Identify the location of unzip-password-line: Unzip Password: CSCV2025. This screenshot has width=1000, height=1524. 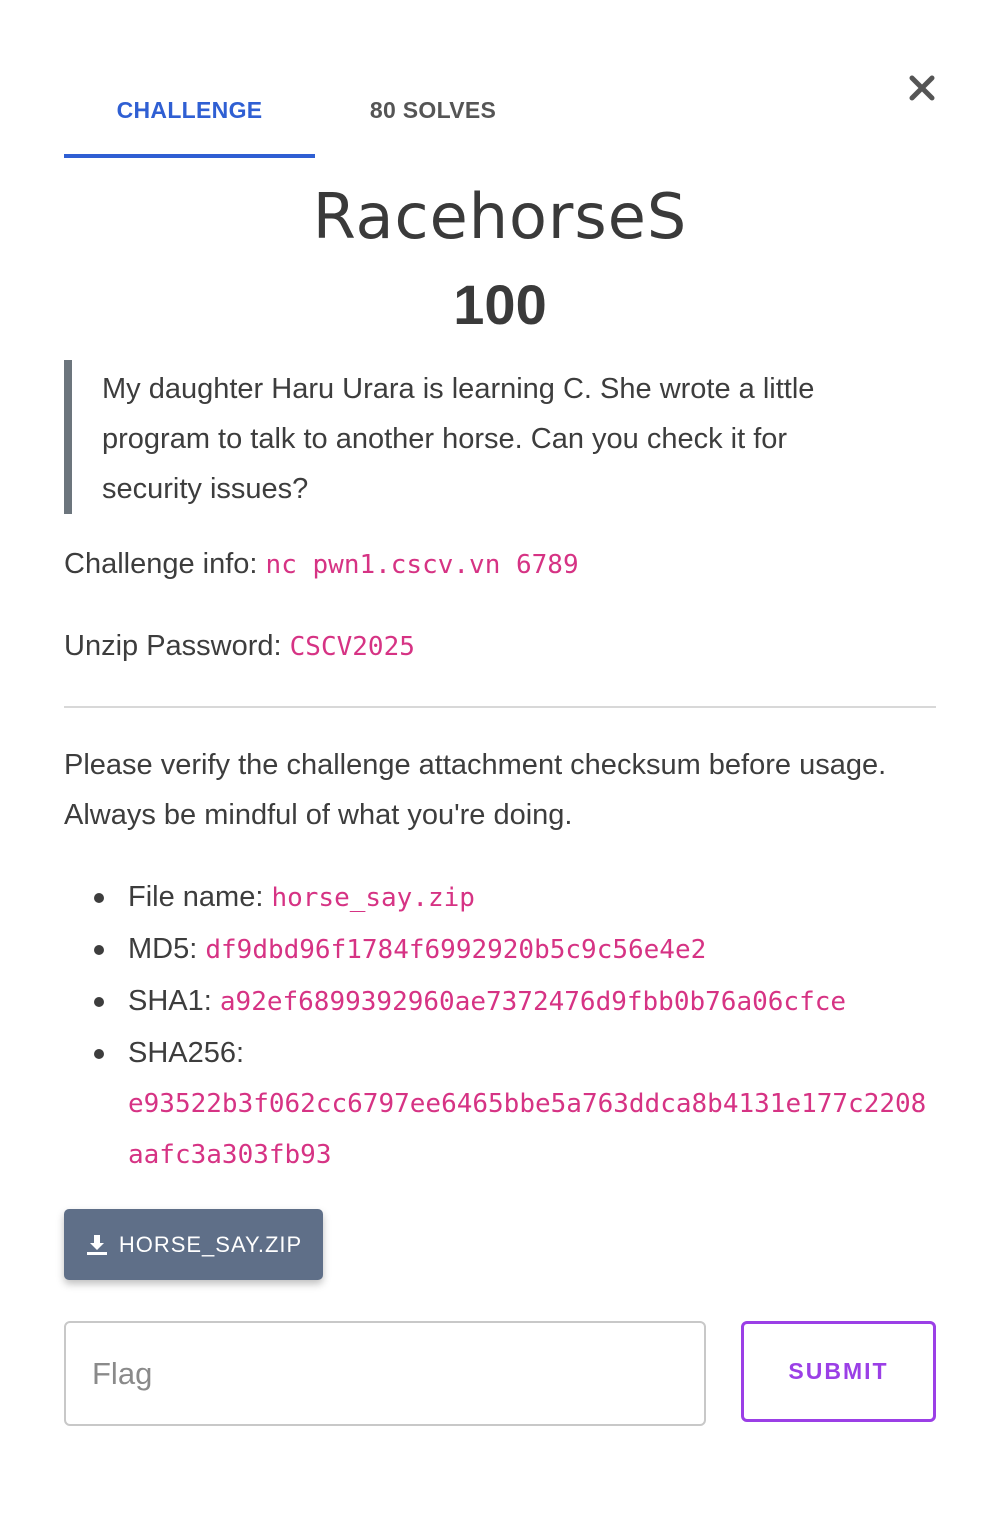
(239, 646).